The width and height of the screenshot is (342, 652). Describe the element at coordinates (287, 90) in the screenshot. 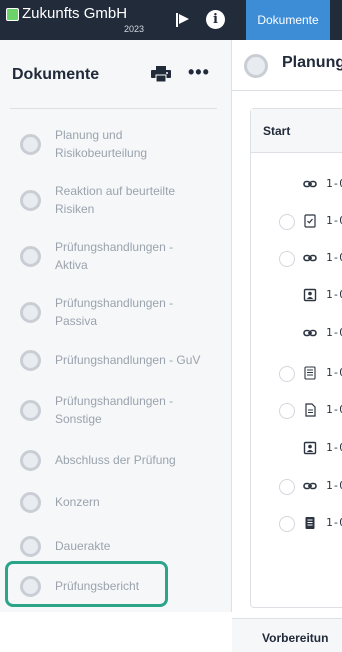

I see `main-divider` at that location.